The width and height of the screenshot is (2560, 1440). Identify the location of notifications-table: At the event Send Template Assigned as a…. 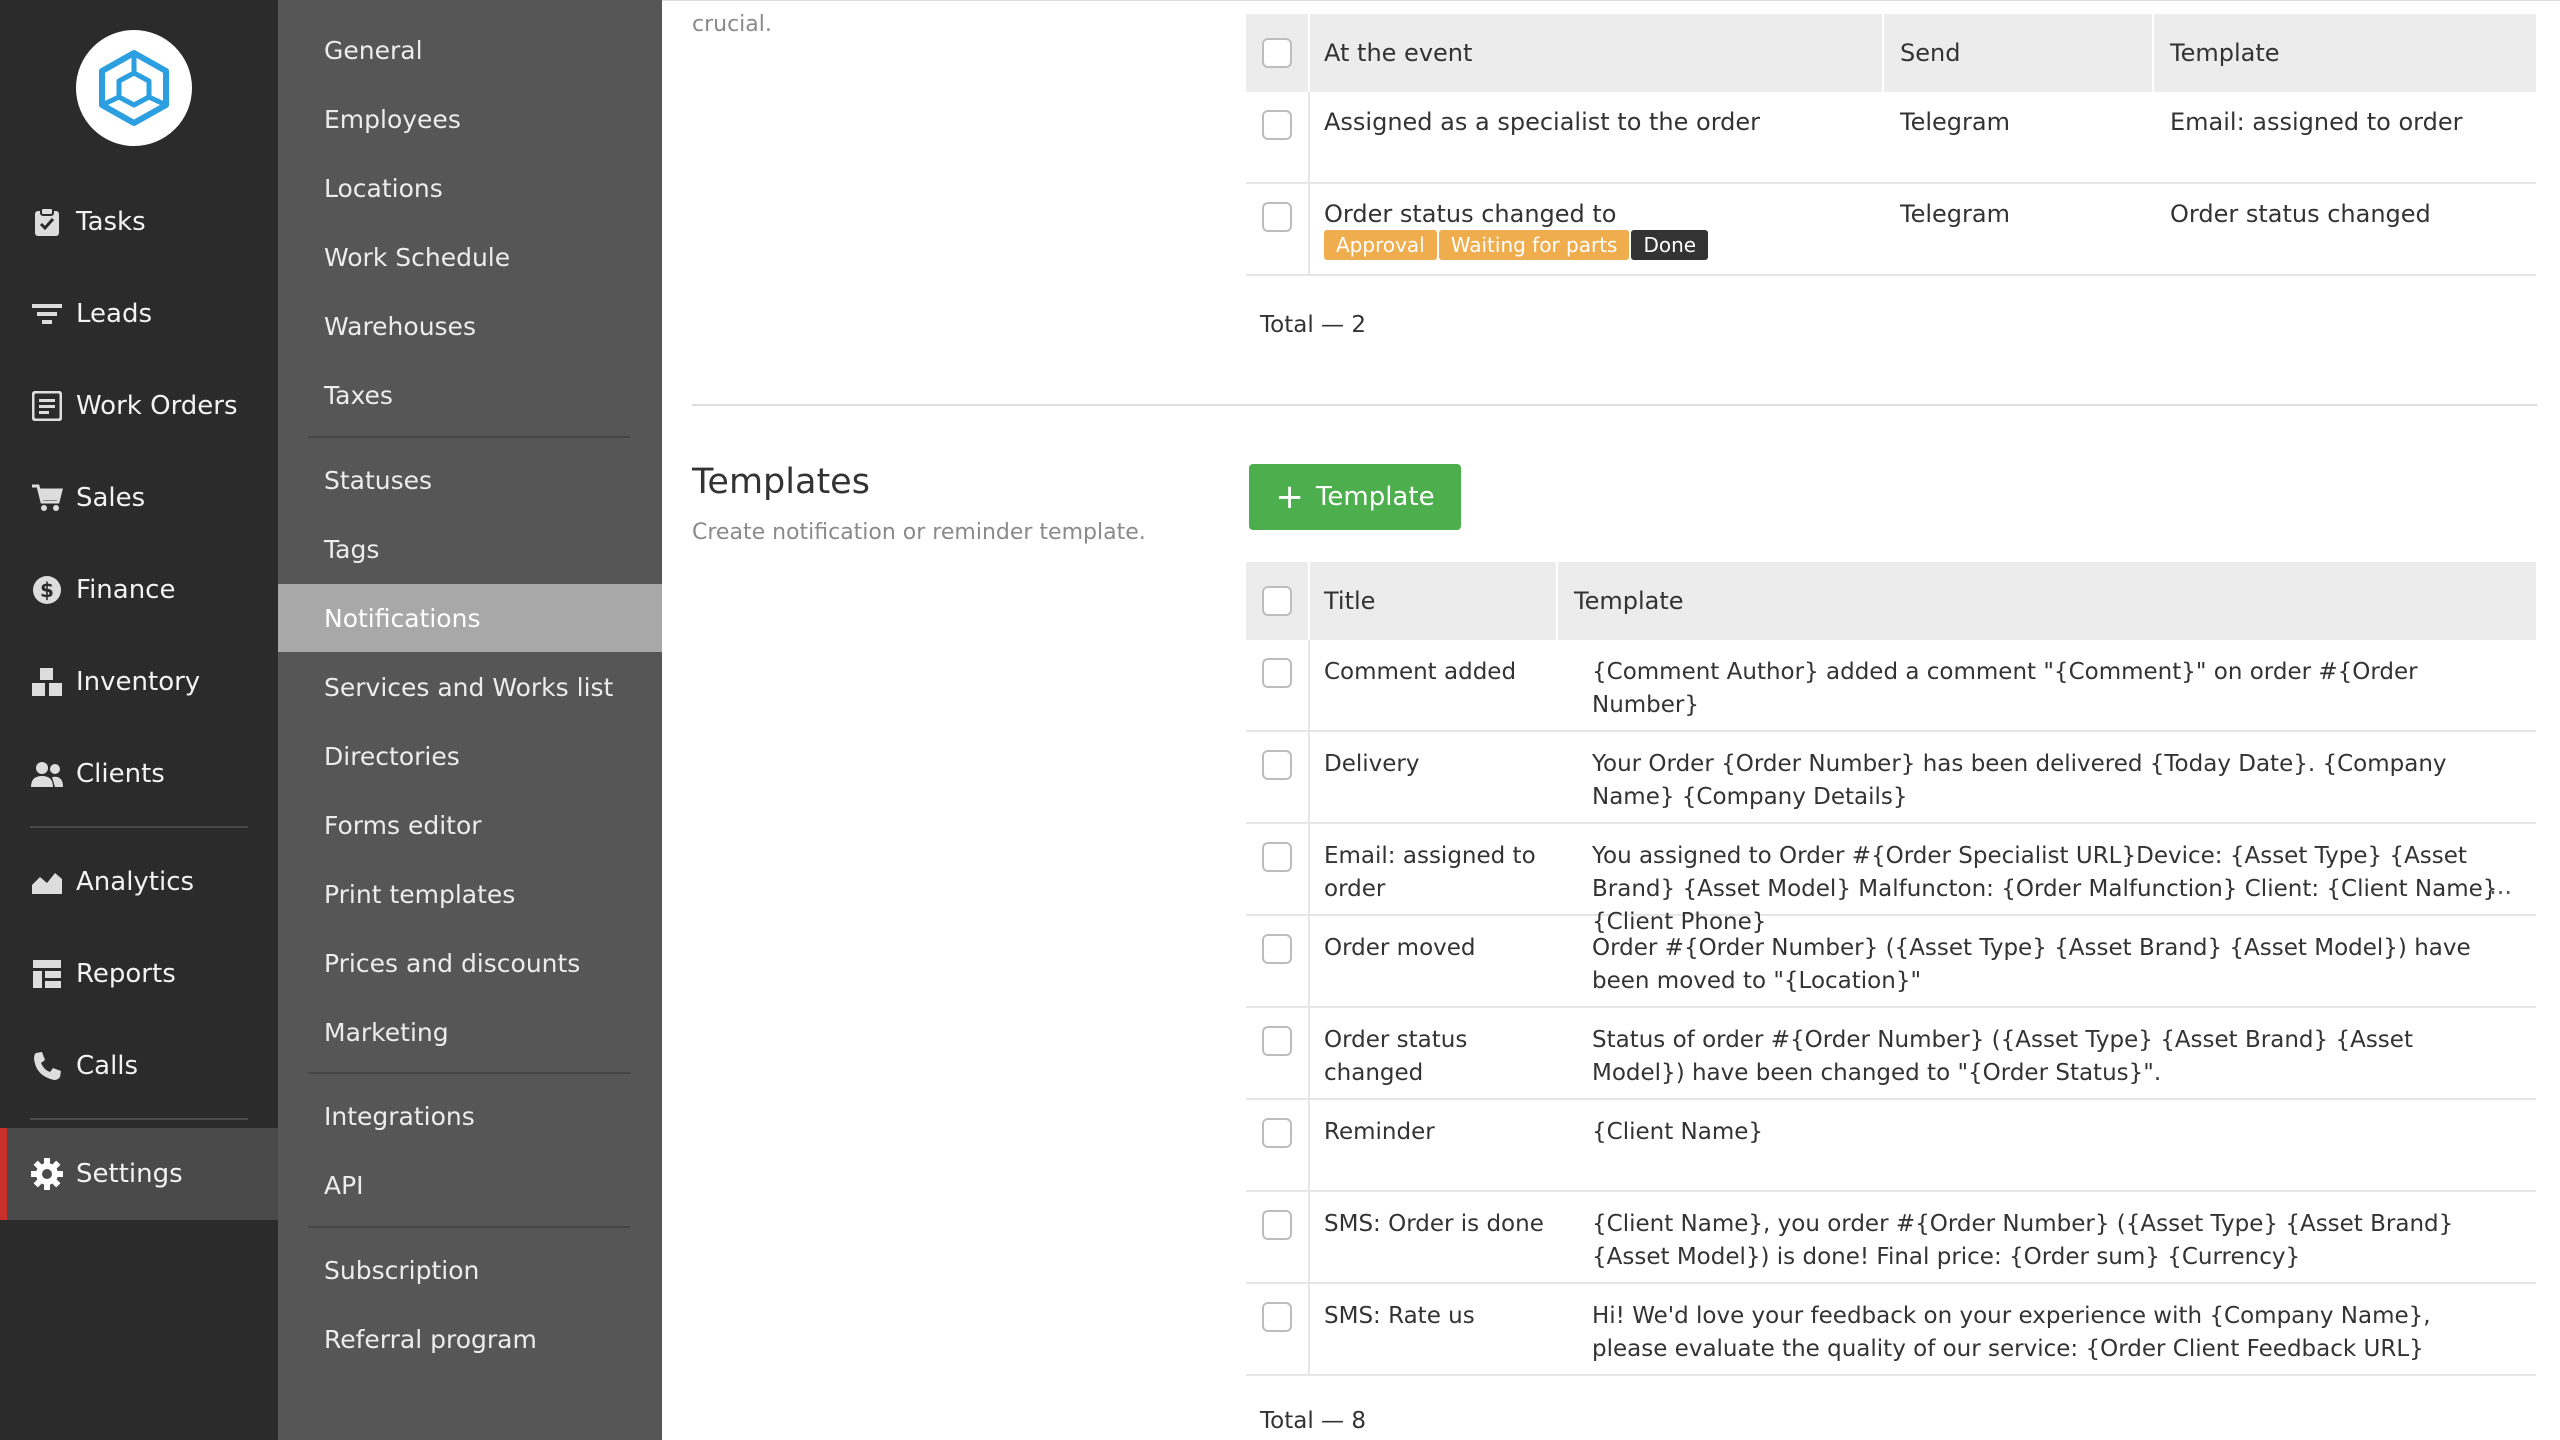
(1891, 145).